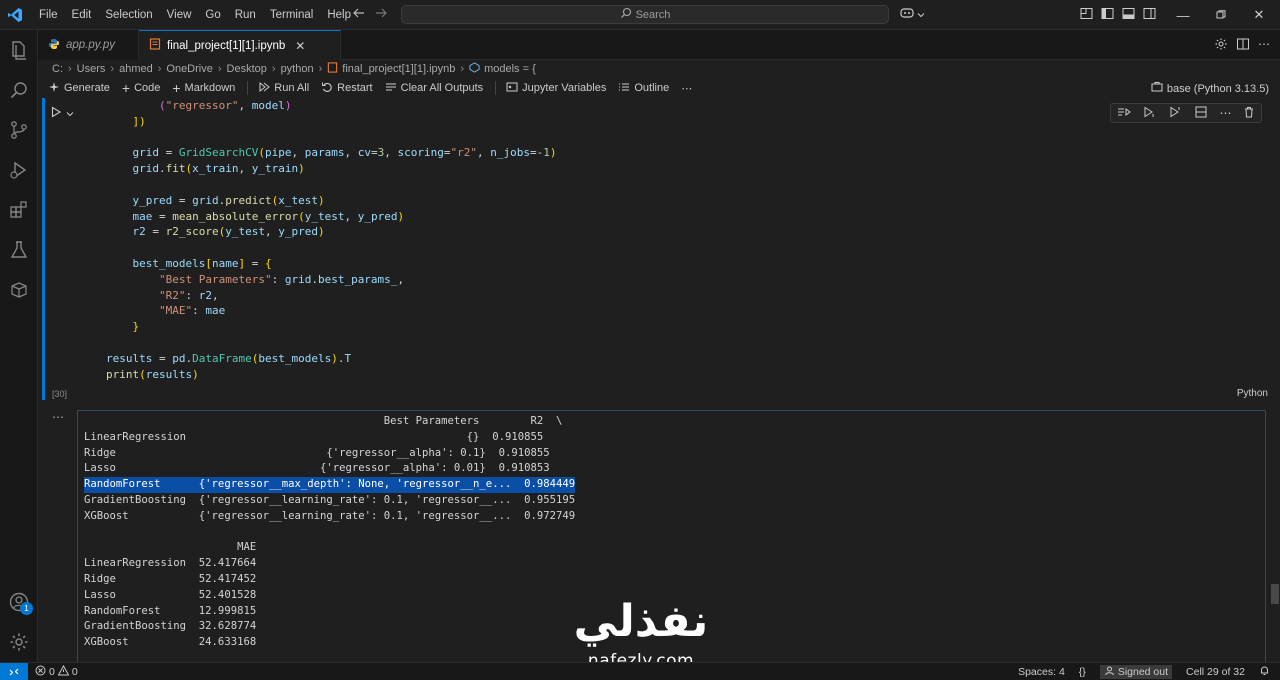 The width and height of the screenshot is (1280, 680). Describe the element at coordinates (155, 45) in the screenshot. I see `notebook-file-icon` at that location.